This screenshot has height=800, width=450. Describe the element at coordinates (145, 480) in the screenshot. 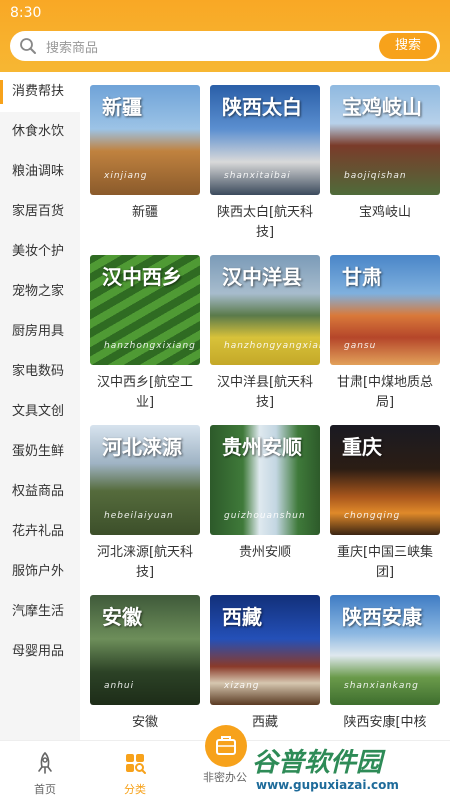

I see `region-image: 河北涞源 hebeilaiyuan` at that location.